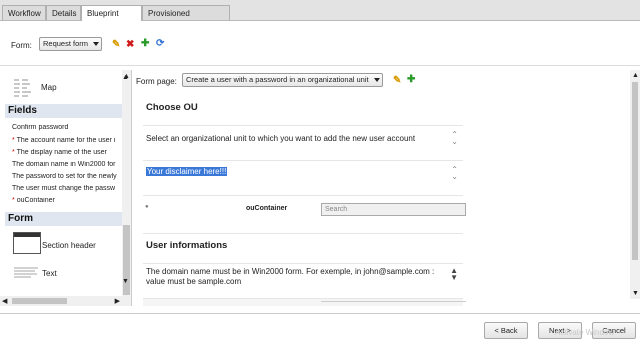 This screenshot has width=640, height=339. Describe the element at coordinates (130, 45) in the screenshot. I see `delete-icon: ✖` at that location.